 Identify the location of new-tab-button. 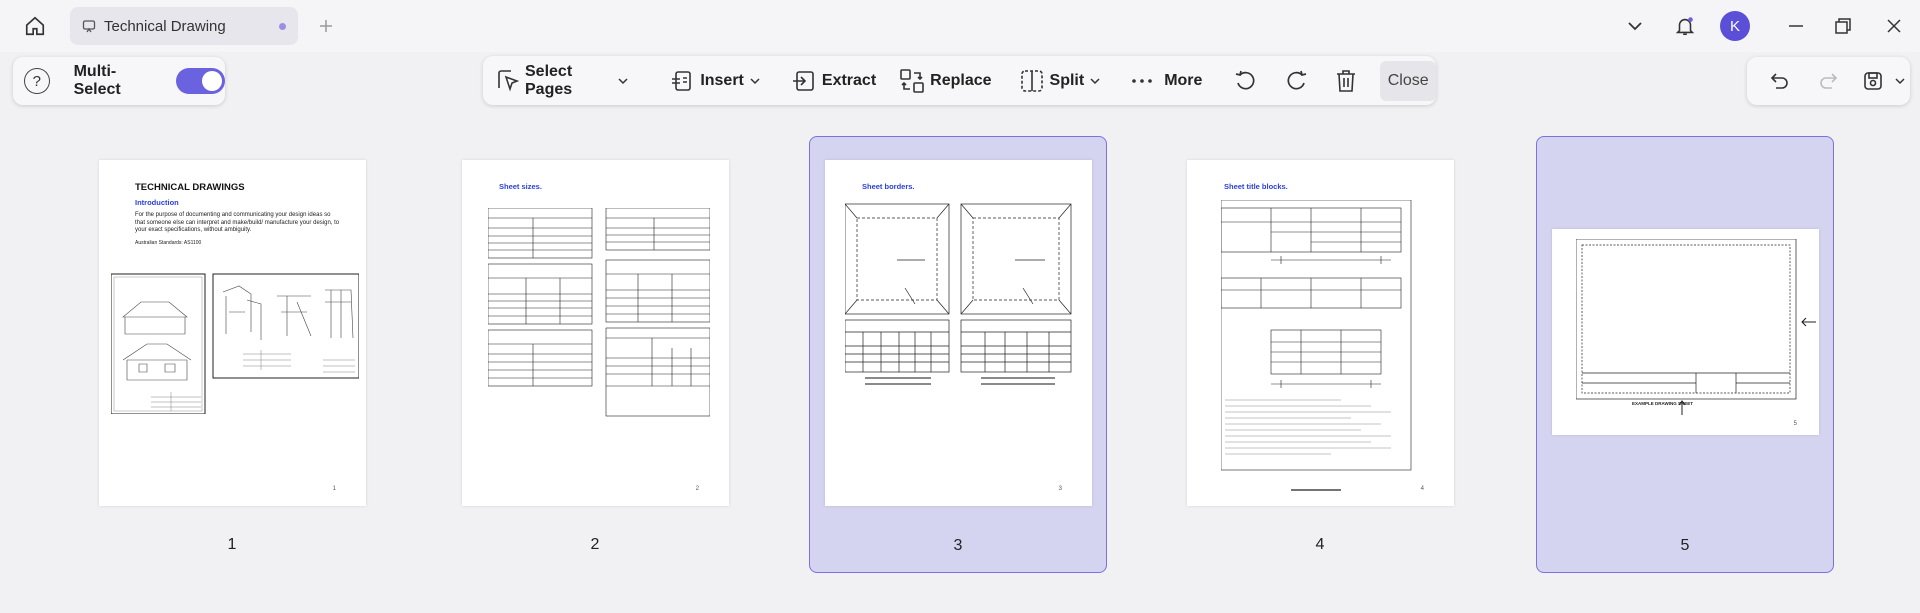
(326, 26).